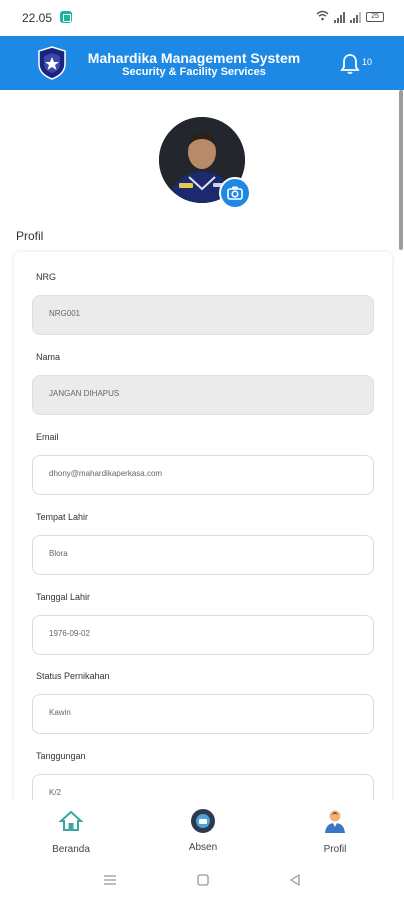  What do you see at coordinates (110, 880) in the screenshot?
I see `recent-apps-icon` at bounding box center [110, 880].